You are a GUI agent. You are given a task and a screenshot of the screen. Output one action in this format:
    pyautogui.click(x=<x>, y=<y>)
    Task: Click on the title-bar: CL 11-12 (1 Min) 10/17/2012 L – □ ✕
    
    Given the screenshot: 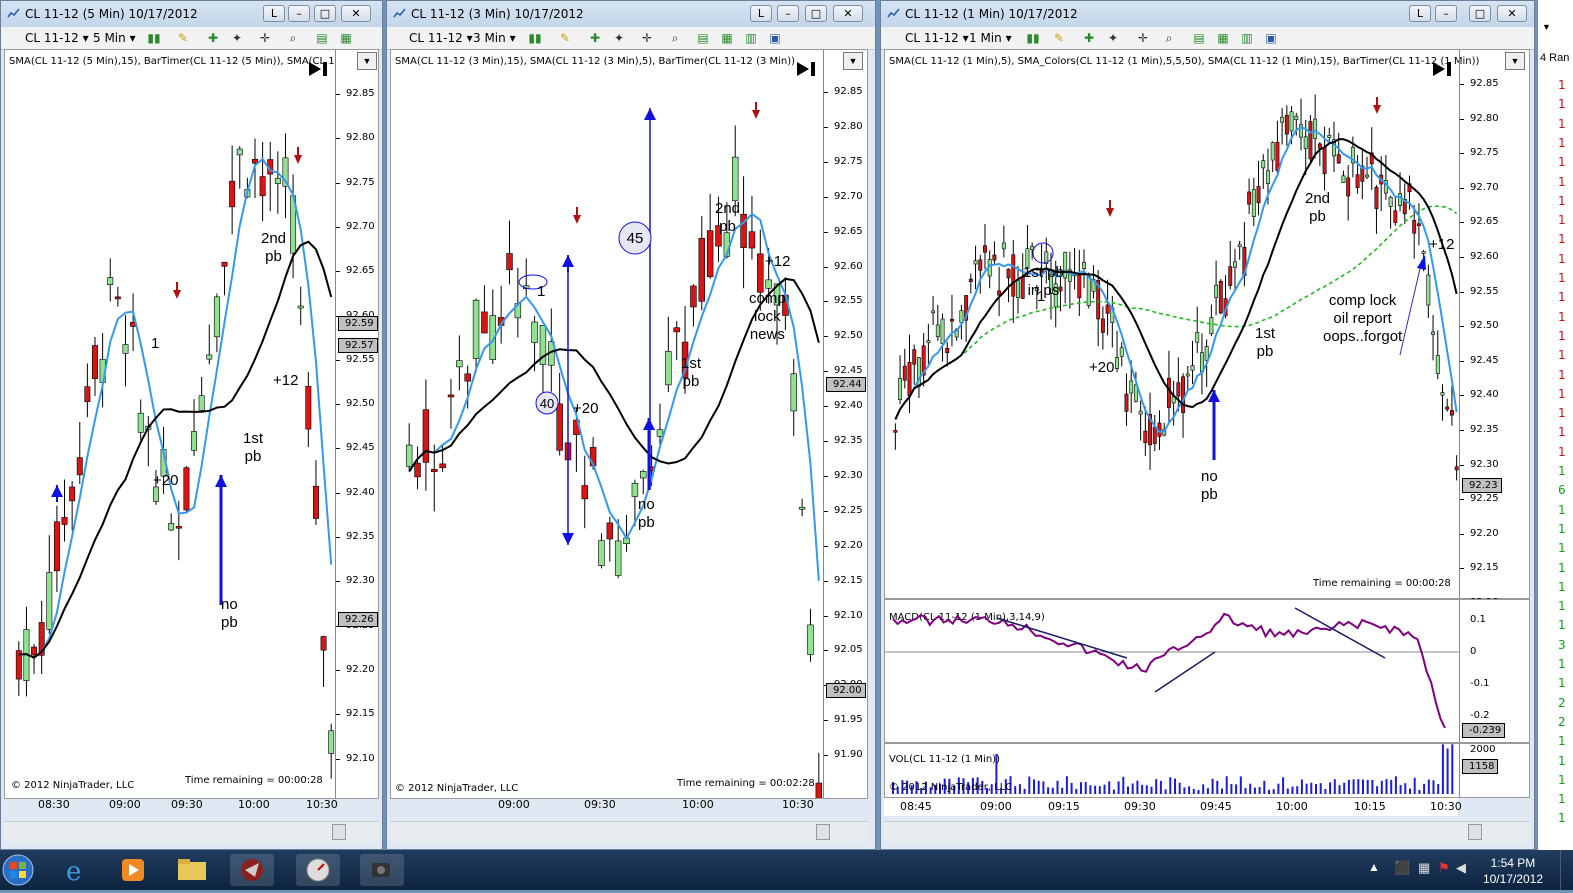 What is the action you would take?
    pyautogui.click(x=1207, y=14)
    